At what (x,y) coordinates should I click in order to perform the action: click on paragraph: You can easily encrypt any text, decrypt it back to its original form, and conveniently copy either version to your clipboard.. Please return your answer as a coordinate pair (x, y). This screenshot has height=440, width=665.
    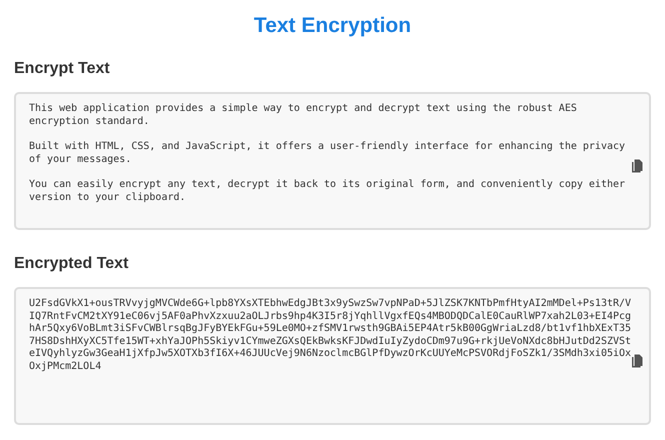
    Looking at the image, I should click on (327, 191).